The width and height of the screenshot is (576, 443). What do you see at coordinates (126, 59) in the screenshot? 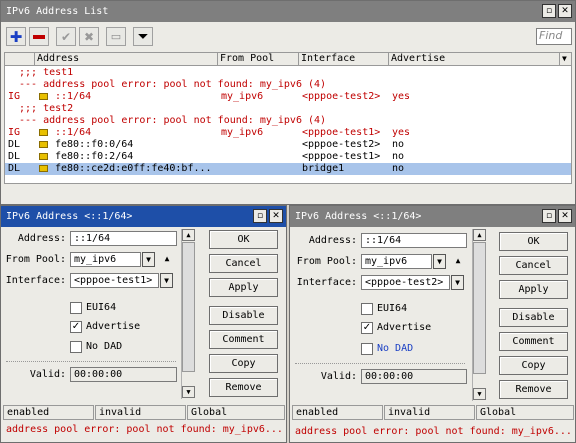
I see `column-address: Address` at bounding box center [126, 59].